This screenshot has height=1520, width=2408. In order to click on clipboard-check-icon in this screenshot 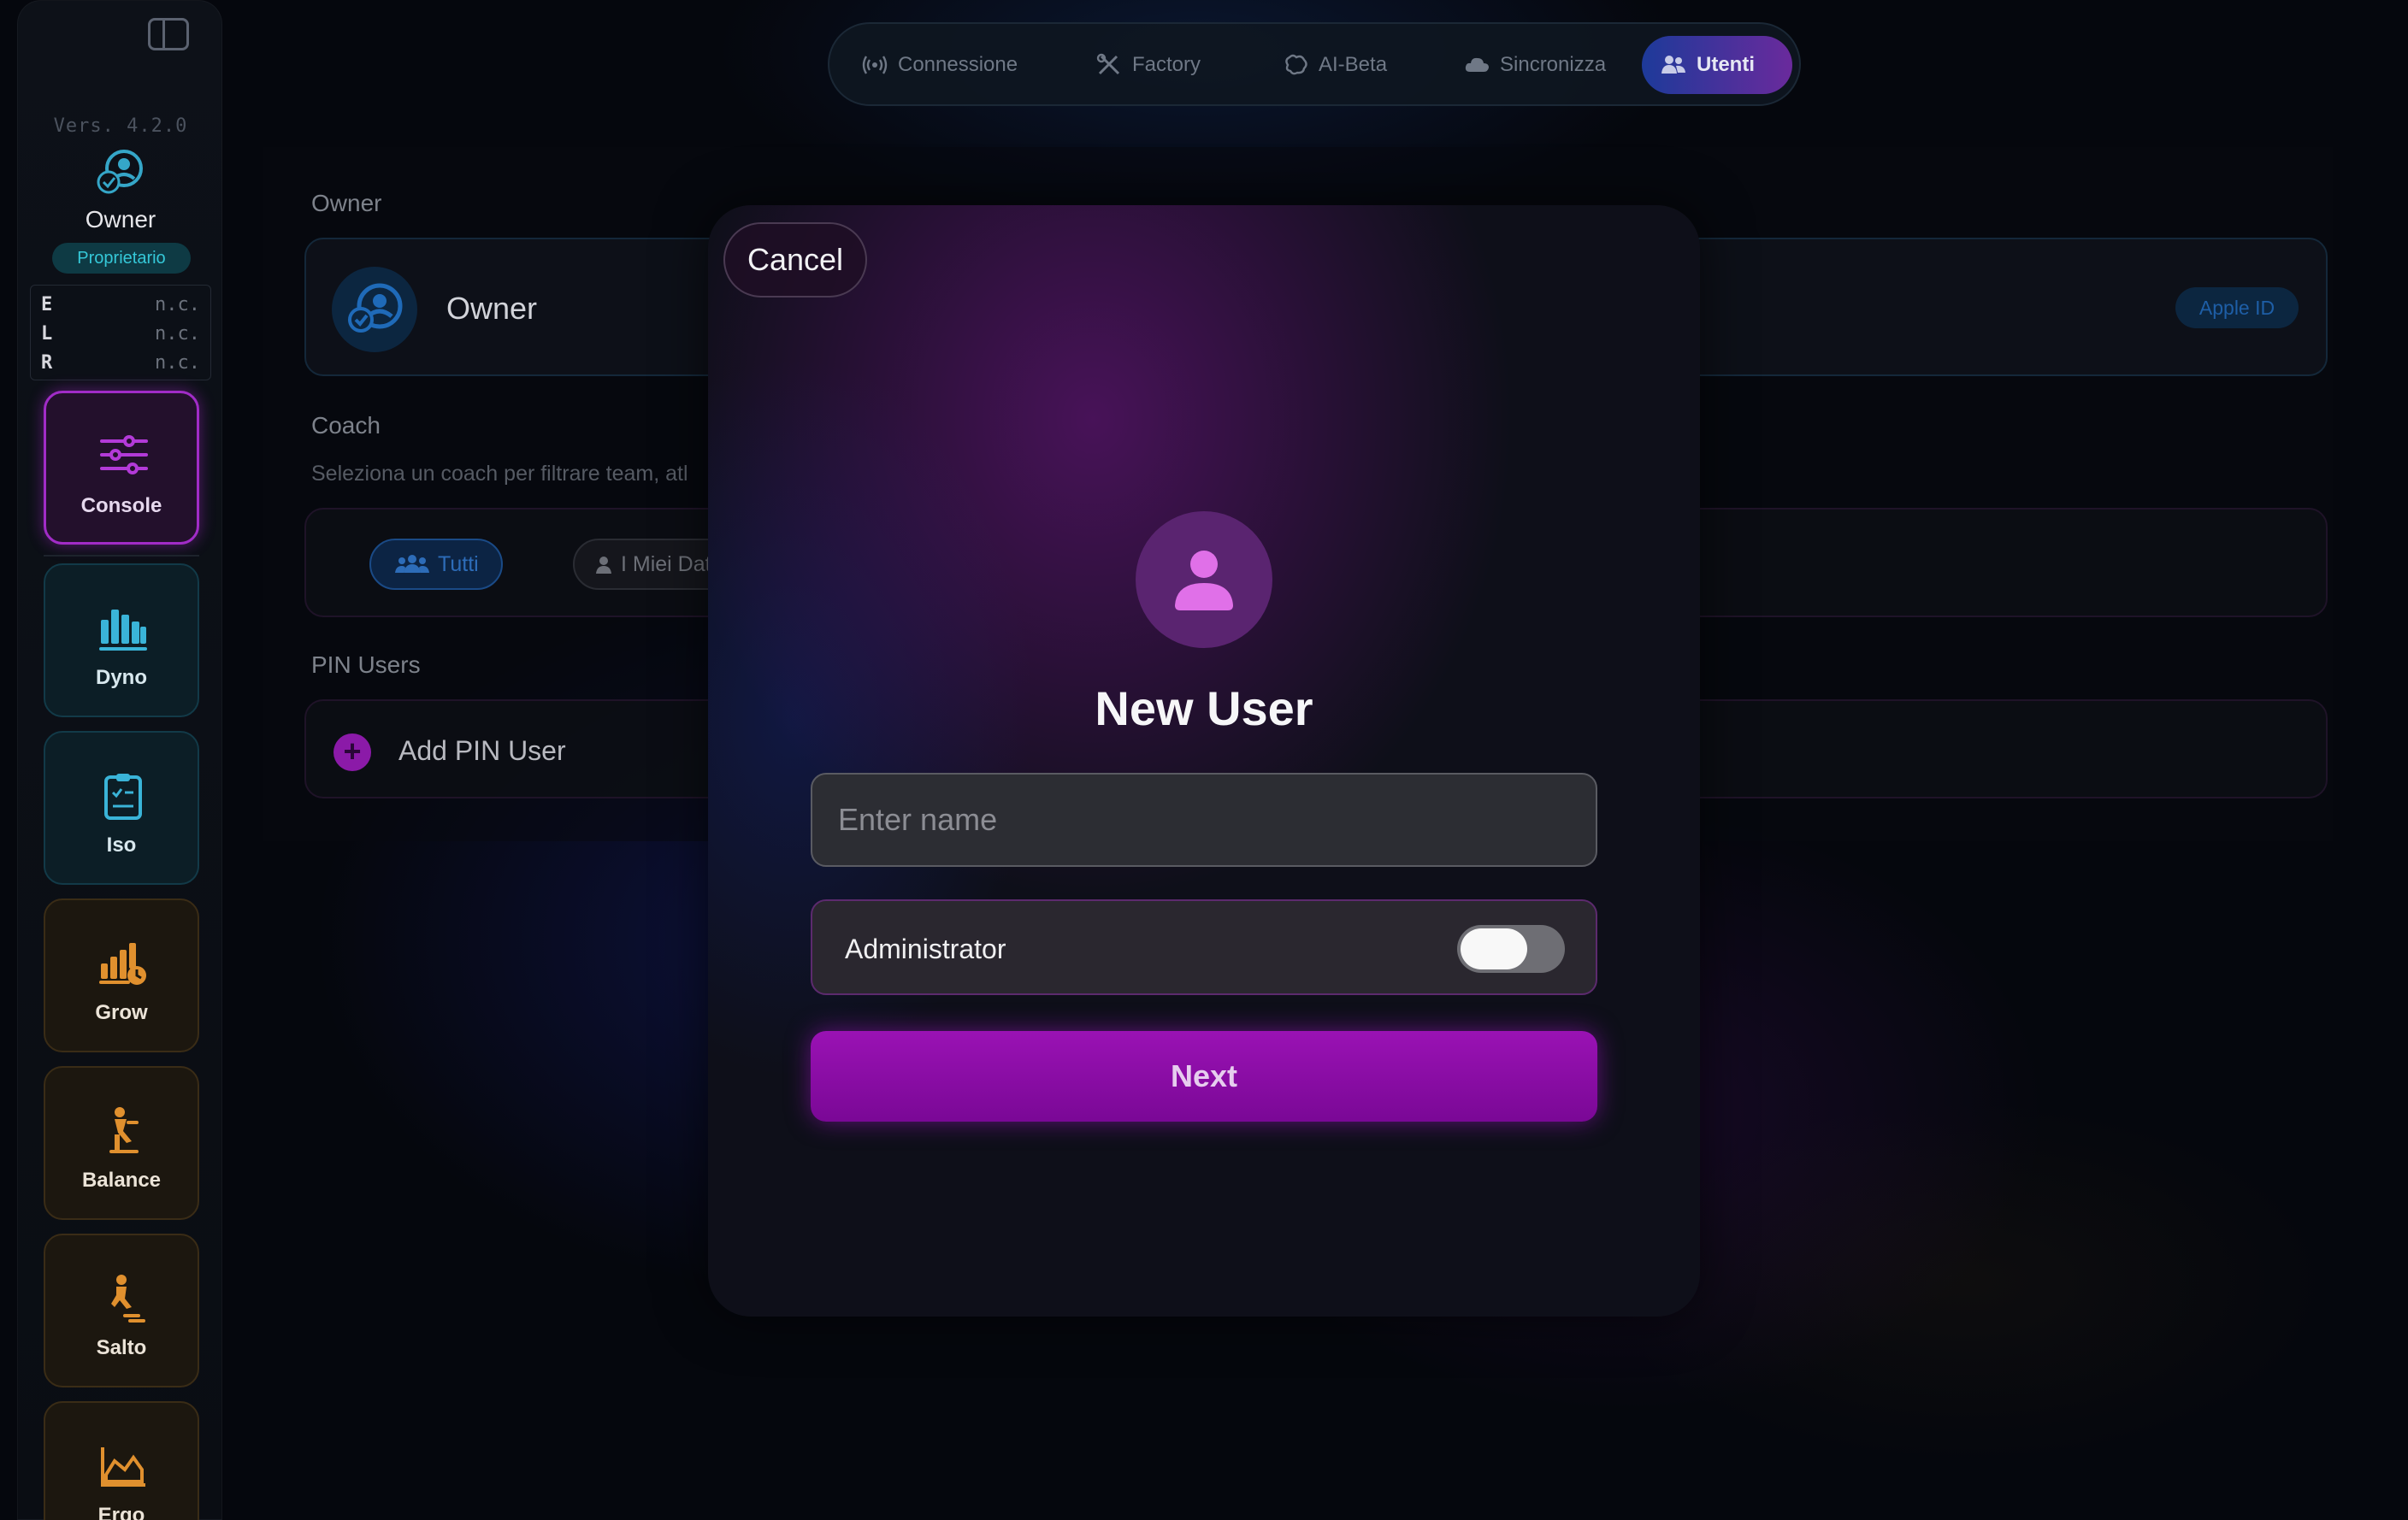, I will do `click(123, 797)`.